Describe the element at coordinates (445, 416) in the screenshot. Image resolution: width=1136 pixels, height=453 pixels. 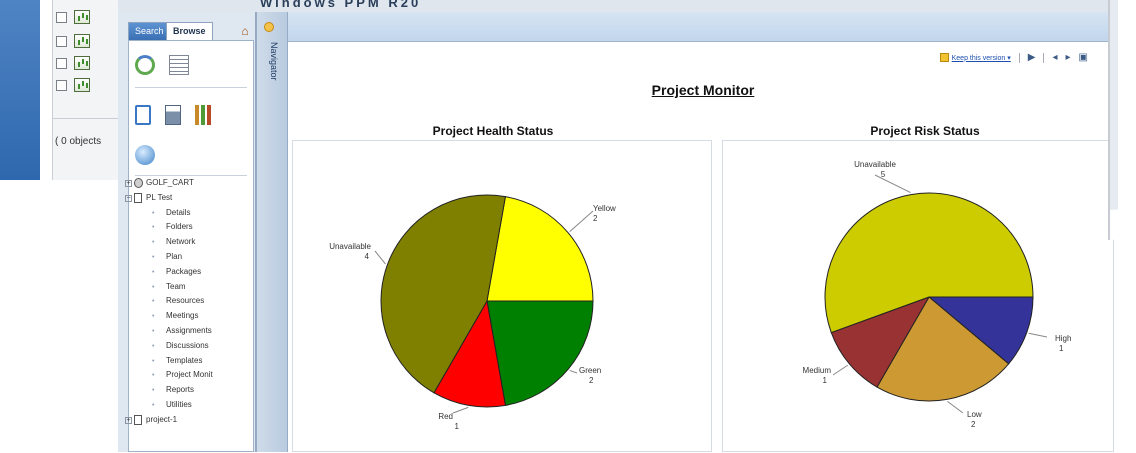
I see `slice-label: Red` at that location.